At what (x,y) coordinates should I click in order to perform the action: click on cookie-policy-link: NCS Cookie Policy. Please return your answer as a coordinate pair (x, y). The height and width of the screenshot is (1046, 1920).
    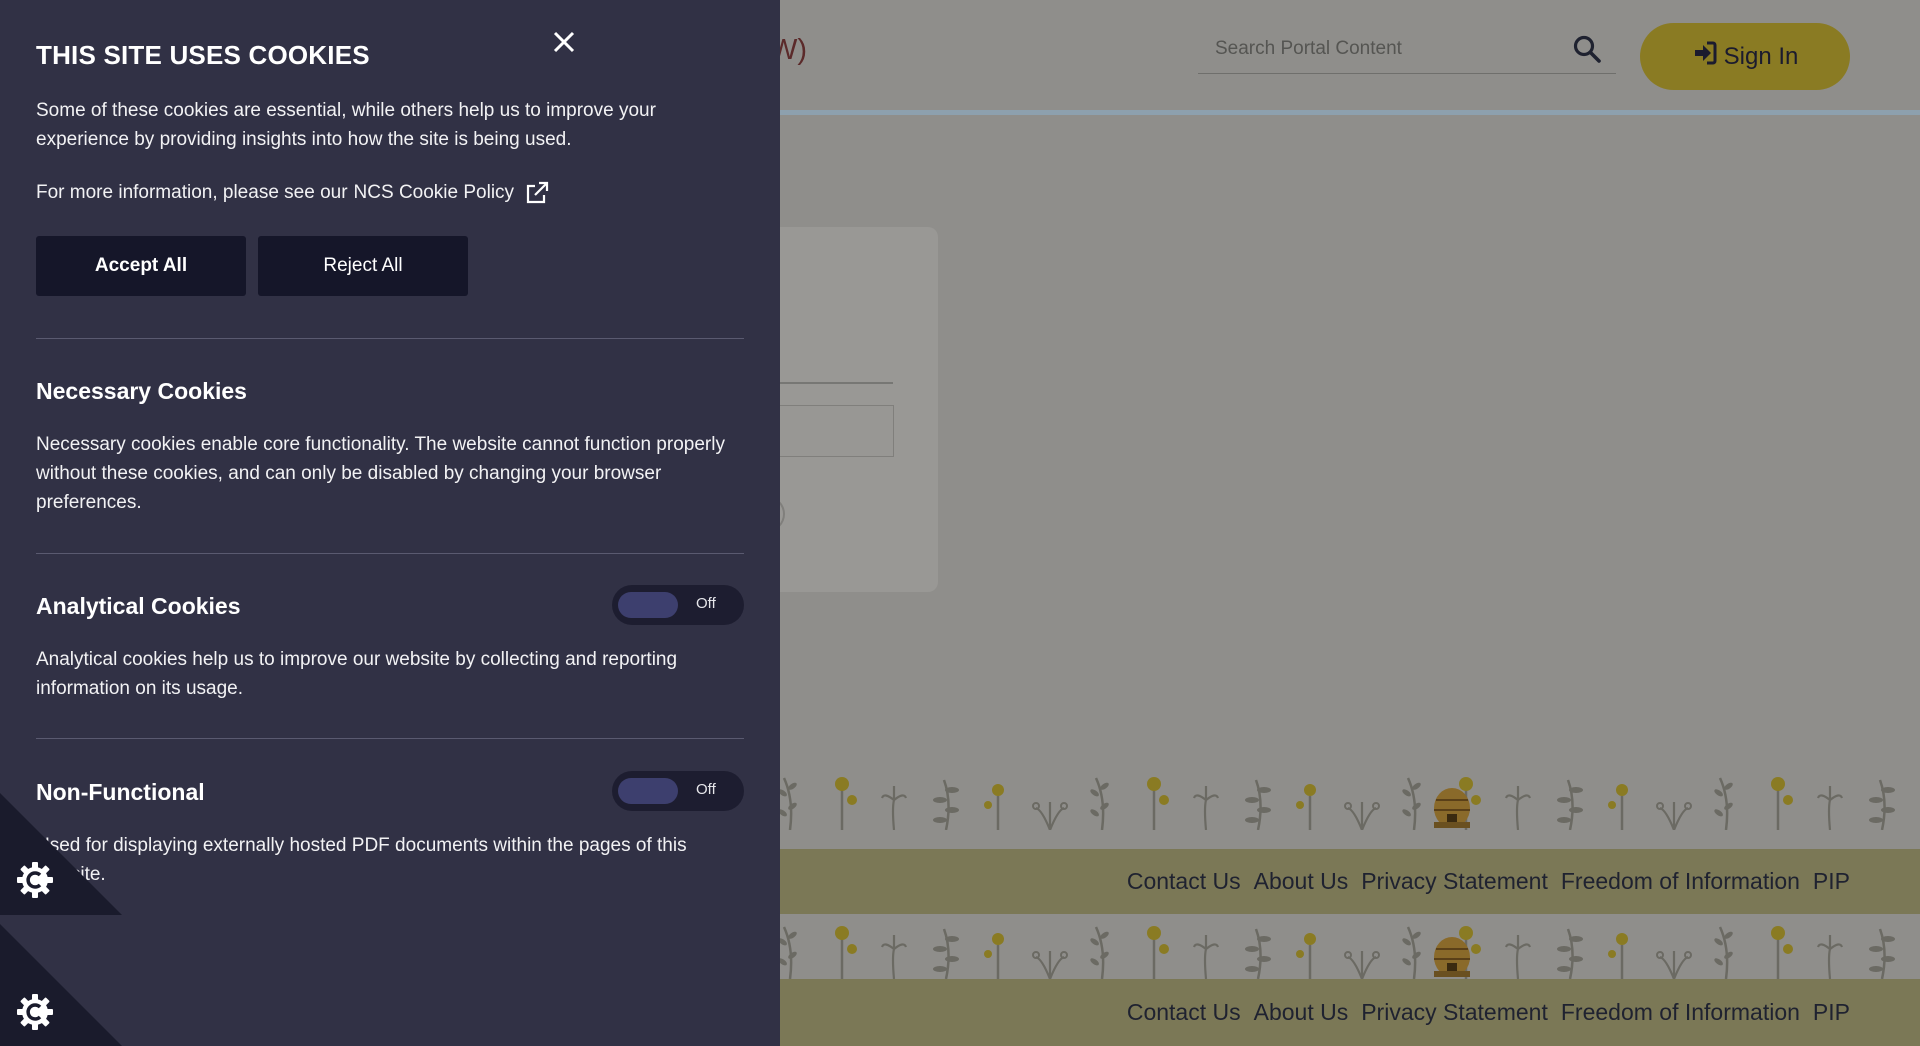
    Looking at the image, I should click on (434, 193).